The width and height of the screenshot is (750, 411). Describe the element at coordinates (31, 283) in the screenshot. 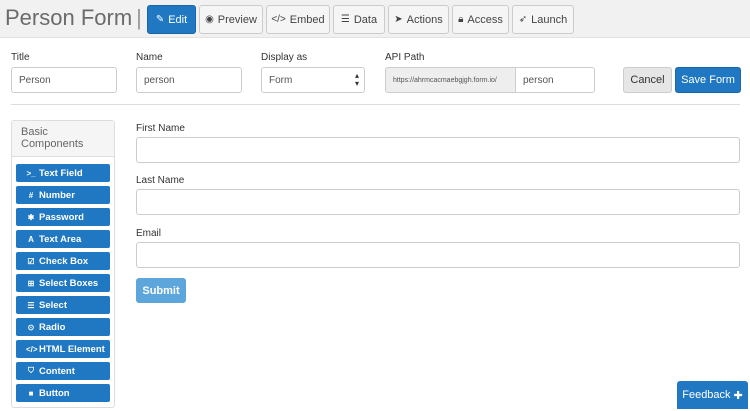

I see `plus-square-icon: ⊞` at that location.